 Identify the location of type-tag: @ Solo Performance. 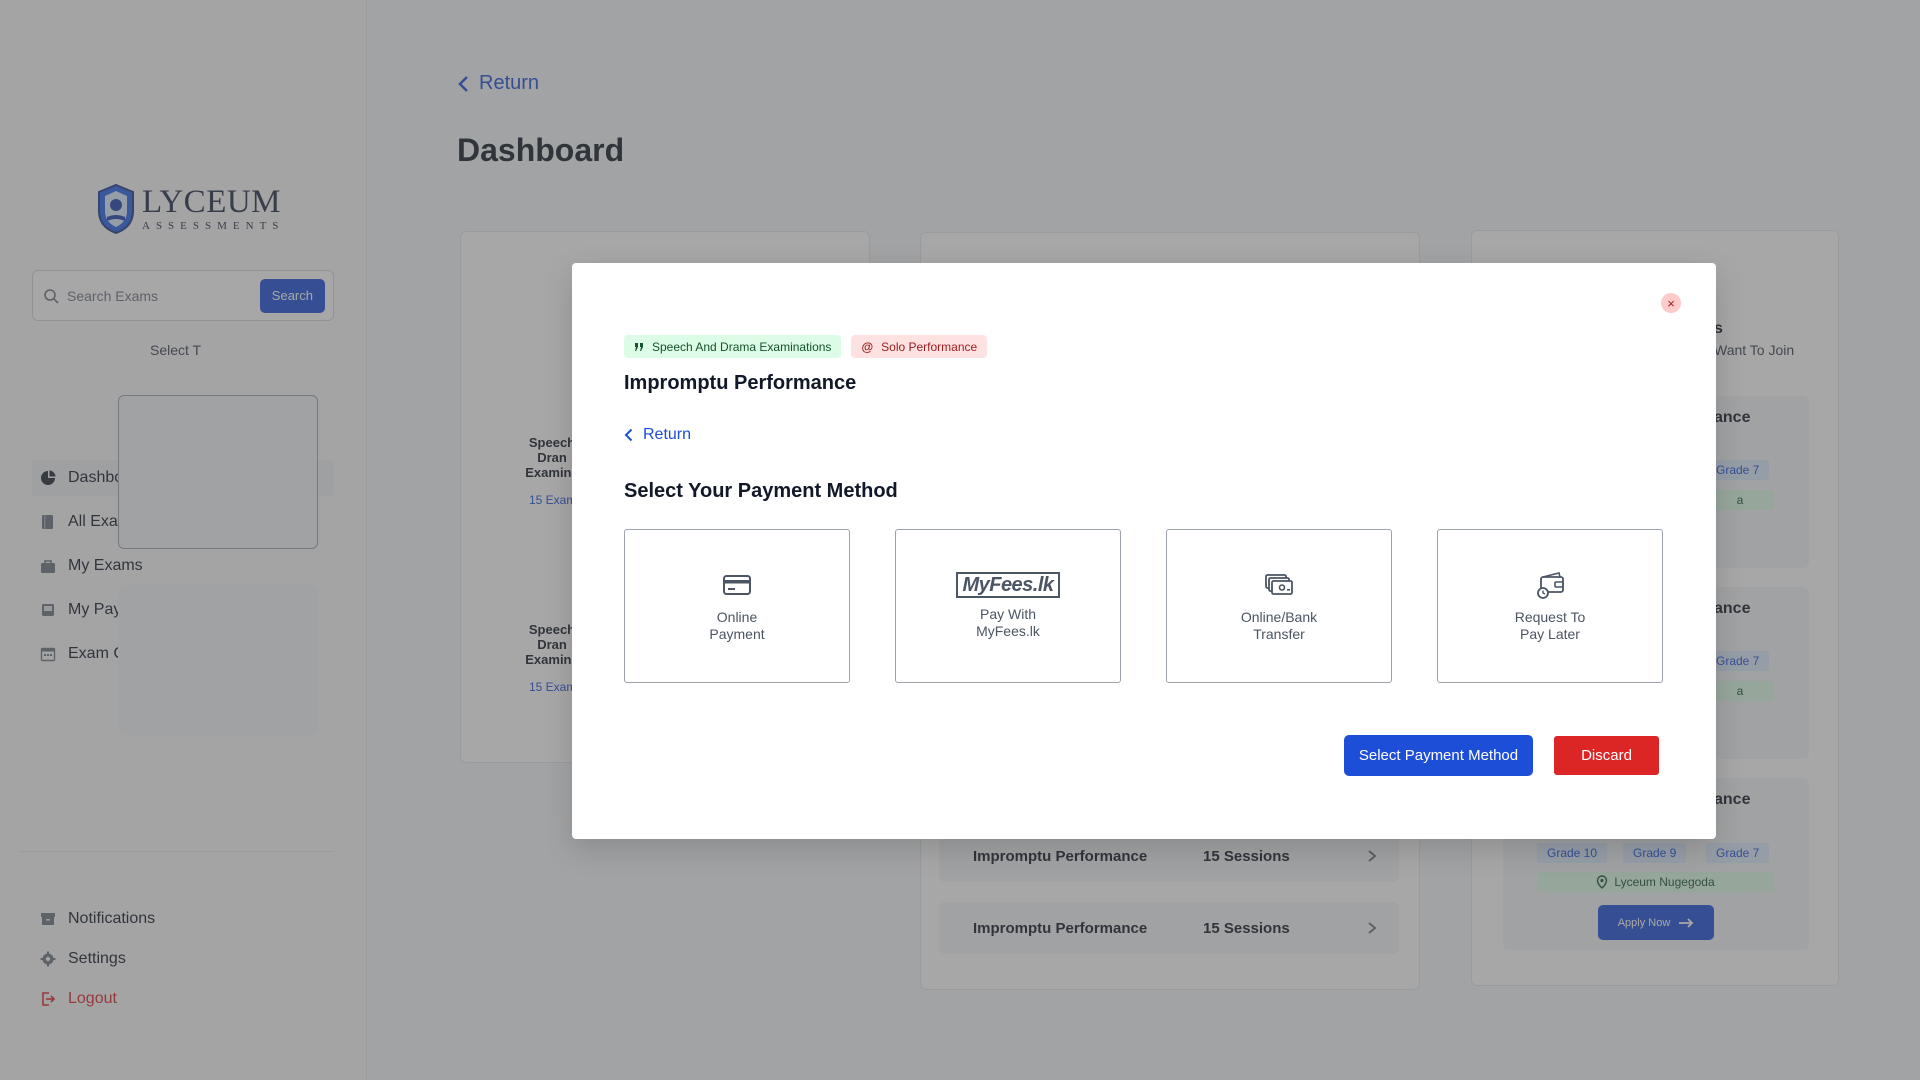
(919, 346).